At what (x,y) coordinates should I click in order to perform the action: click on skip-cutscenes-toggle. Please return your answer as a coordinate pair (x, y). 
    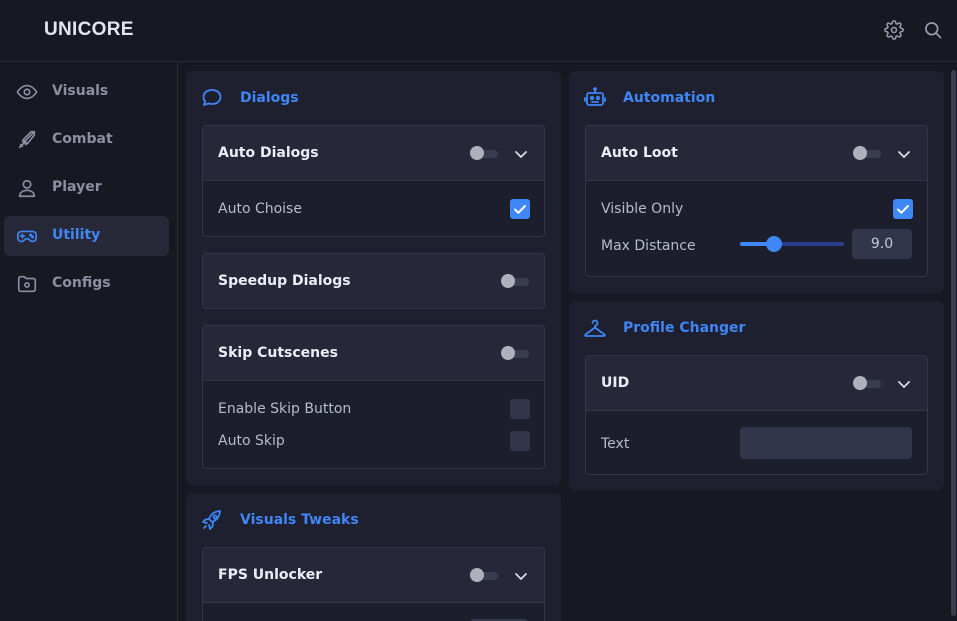
    Looking at the image, I should click on (516, 353).